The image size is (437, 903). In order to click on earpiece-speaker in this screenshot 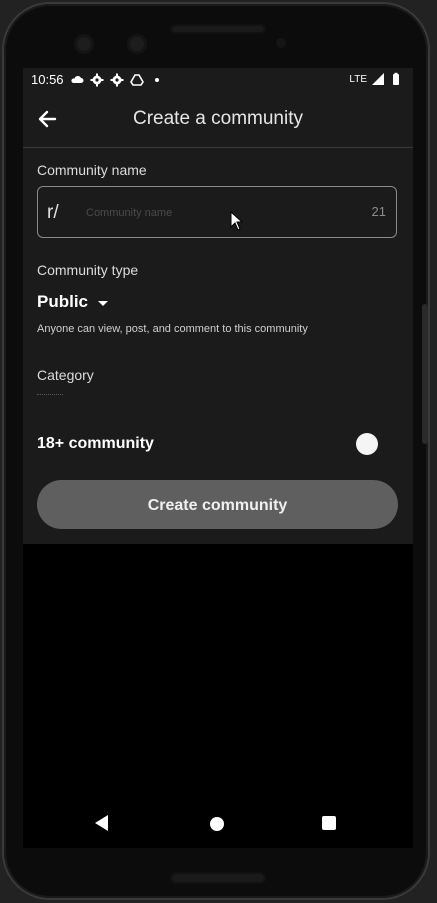, I will do `click(218, 29)`.